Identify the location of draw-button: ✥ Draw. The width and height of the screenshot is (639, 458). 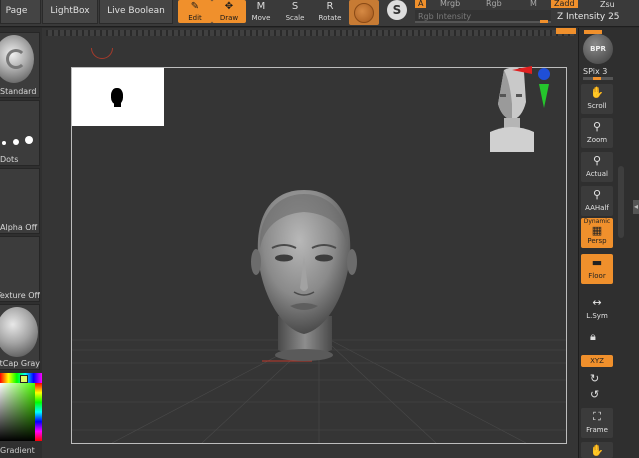
(229, 11).